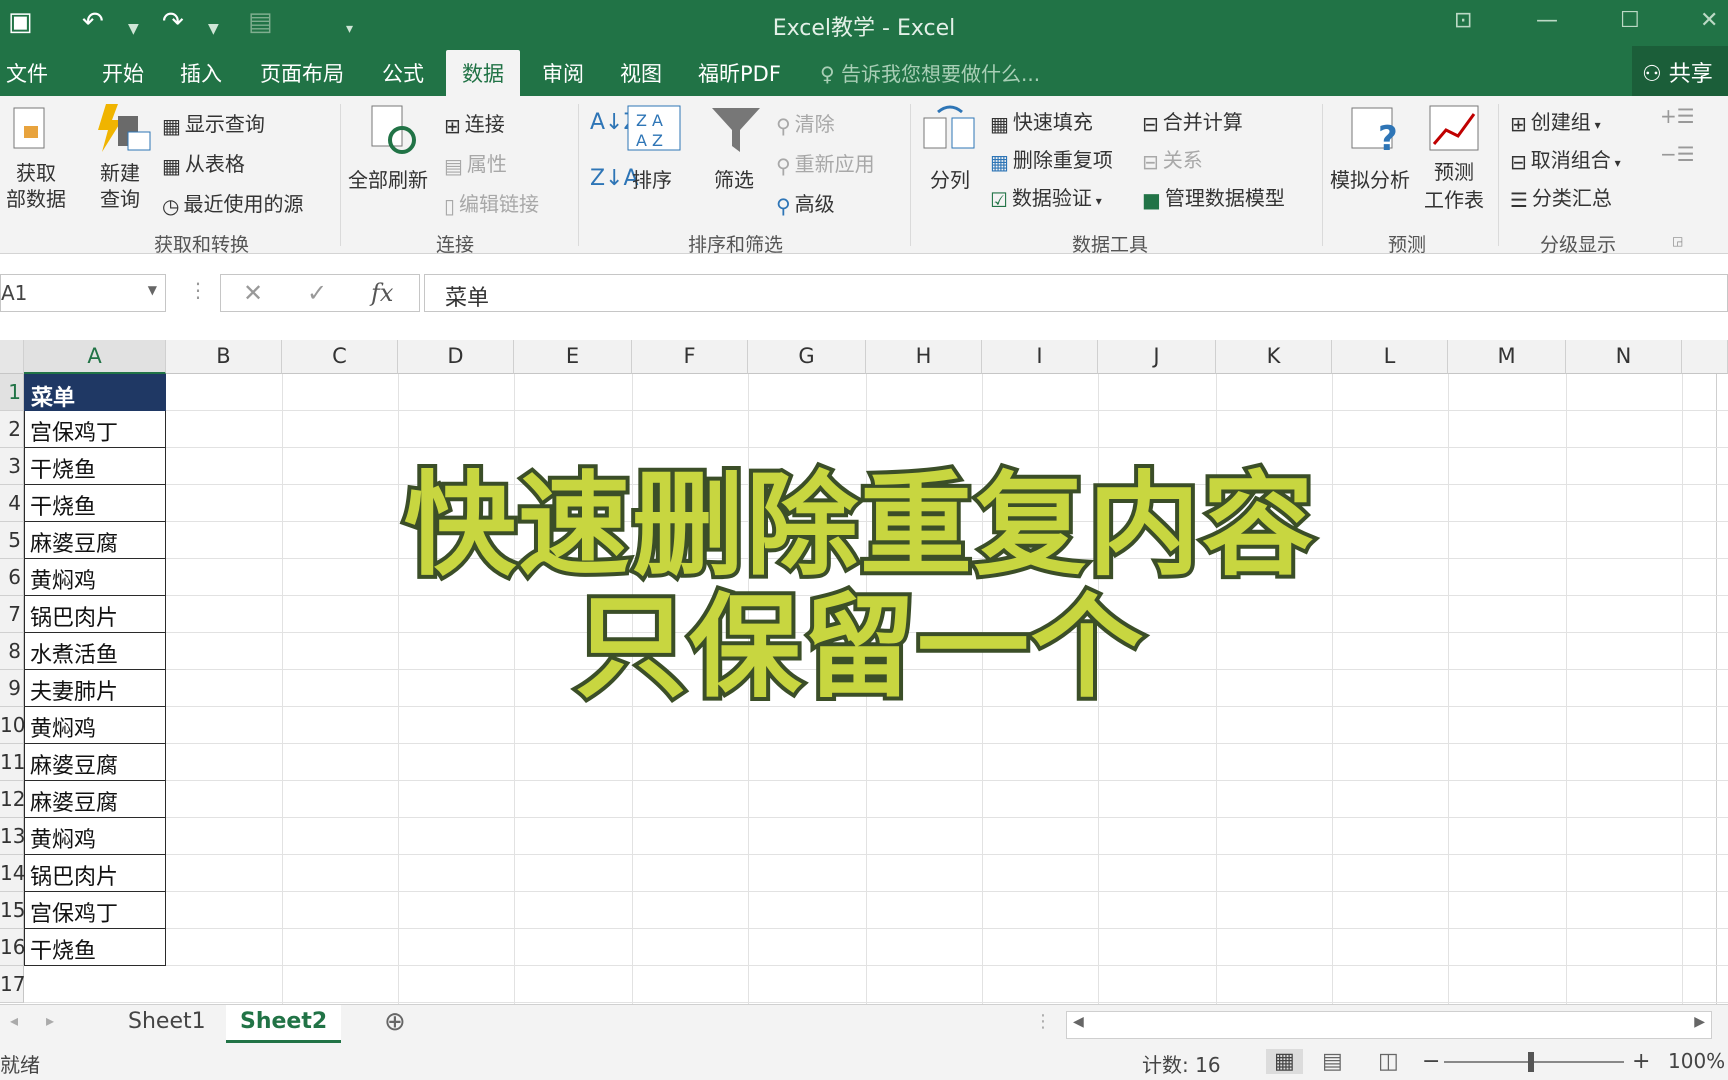 The image size is (1728, 1080). I want to click on zoom-level: 100%, so click(1696, 1061).